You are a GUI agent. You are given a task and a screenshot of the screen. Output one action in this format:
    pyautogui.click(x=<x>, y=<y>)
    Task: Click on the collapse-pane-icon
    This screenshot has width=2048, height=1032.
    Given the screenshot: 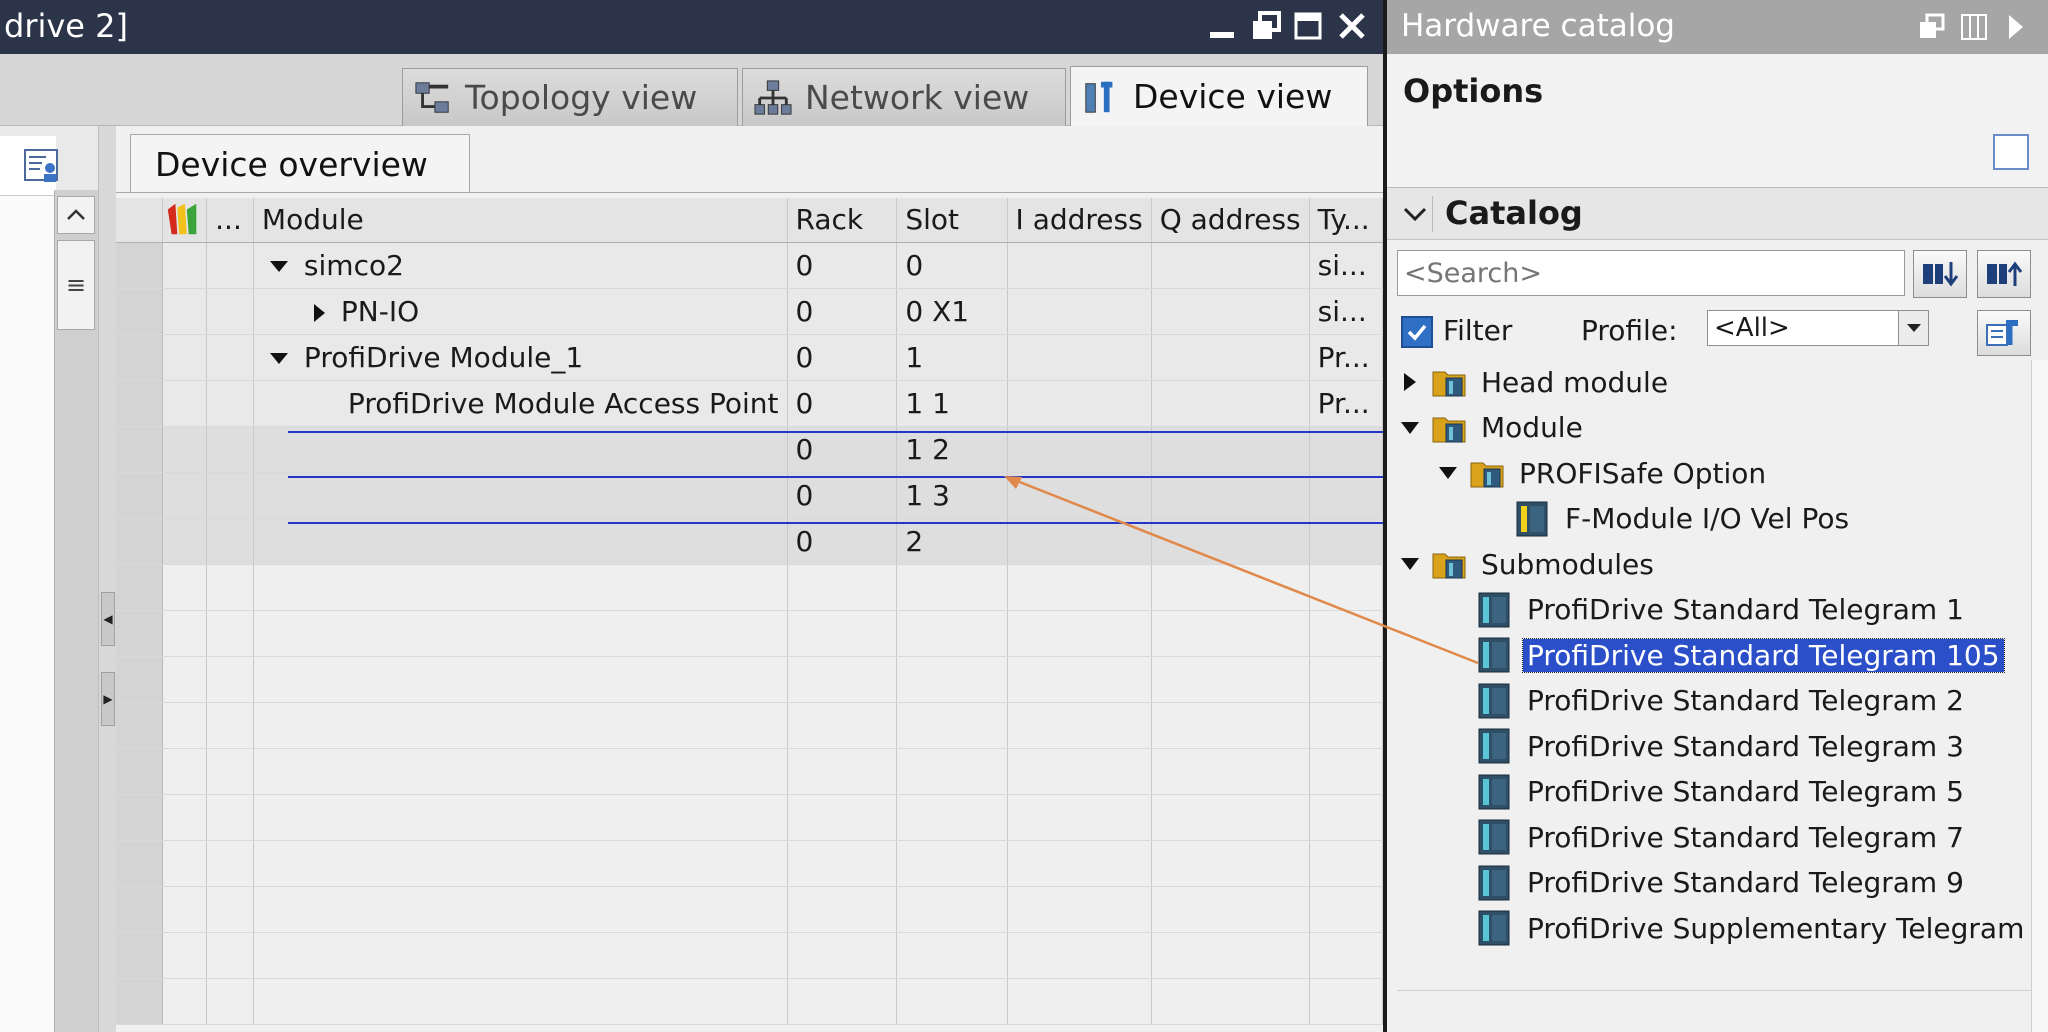 What is the action you would take?
    pyautogui.click(x=2016, y=27)
    